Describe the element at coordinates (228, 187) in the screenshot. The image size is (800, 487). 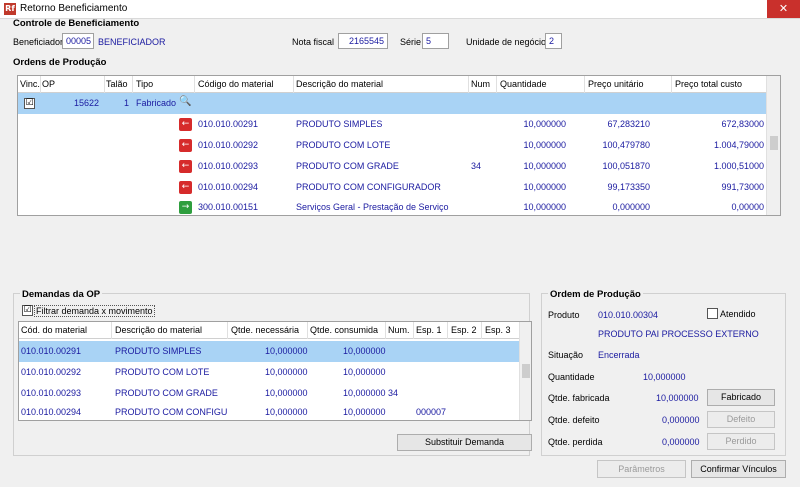
I see `material-code: 010.010.00294` at that location.